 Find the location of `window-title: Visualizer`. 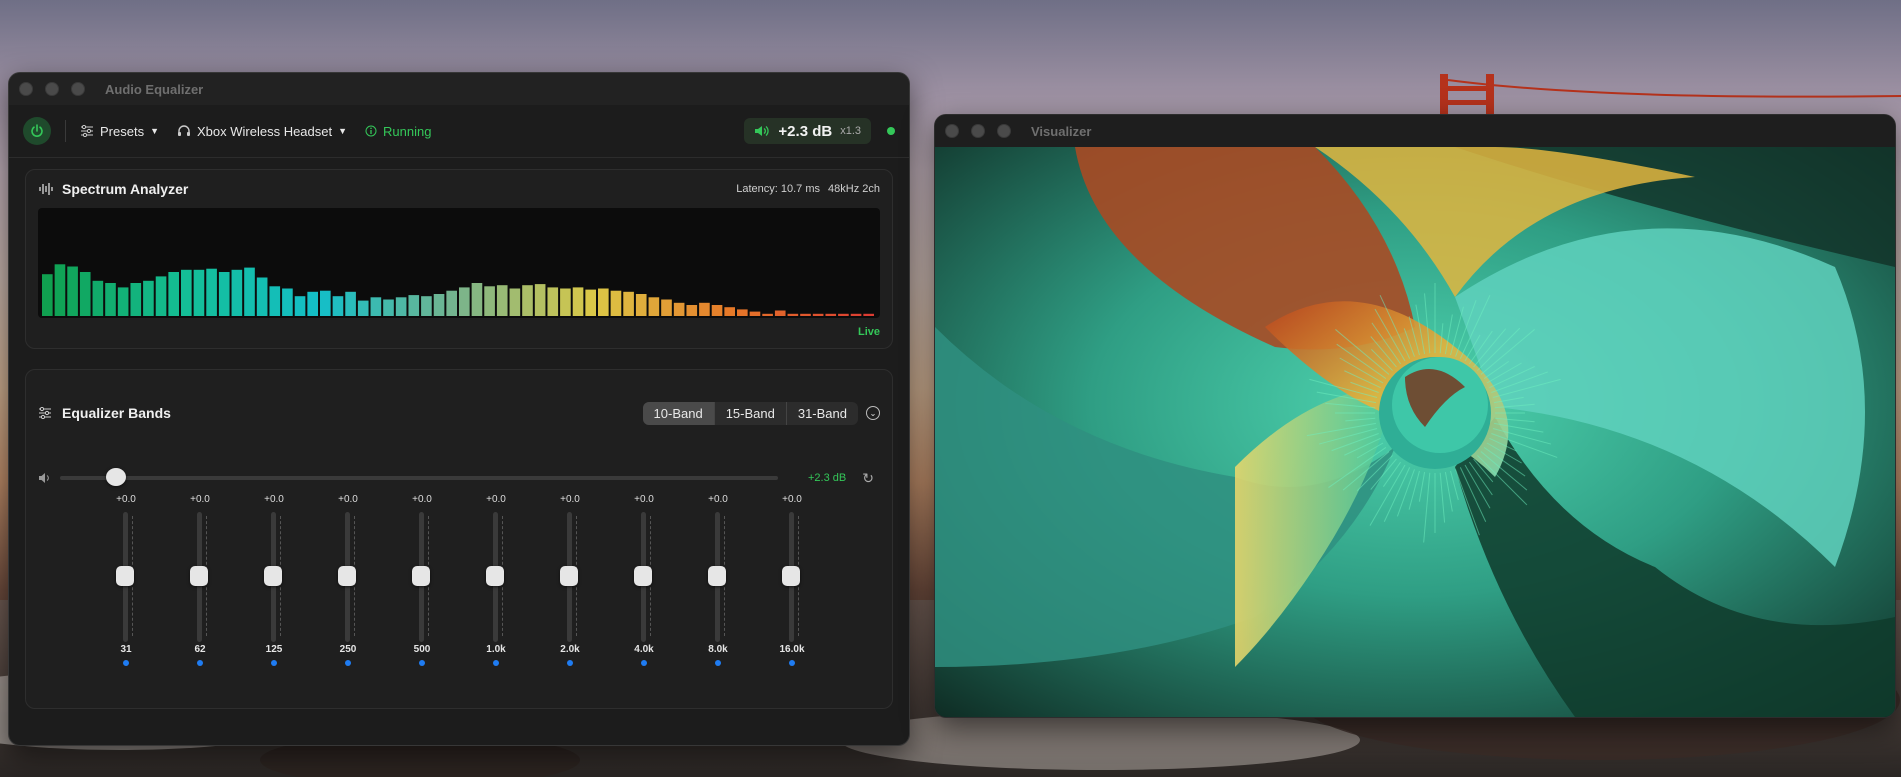

window-title: Visualizer is located at coordinates (1061, 131).